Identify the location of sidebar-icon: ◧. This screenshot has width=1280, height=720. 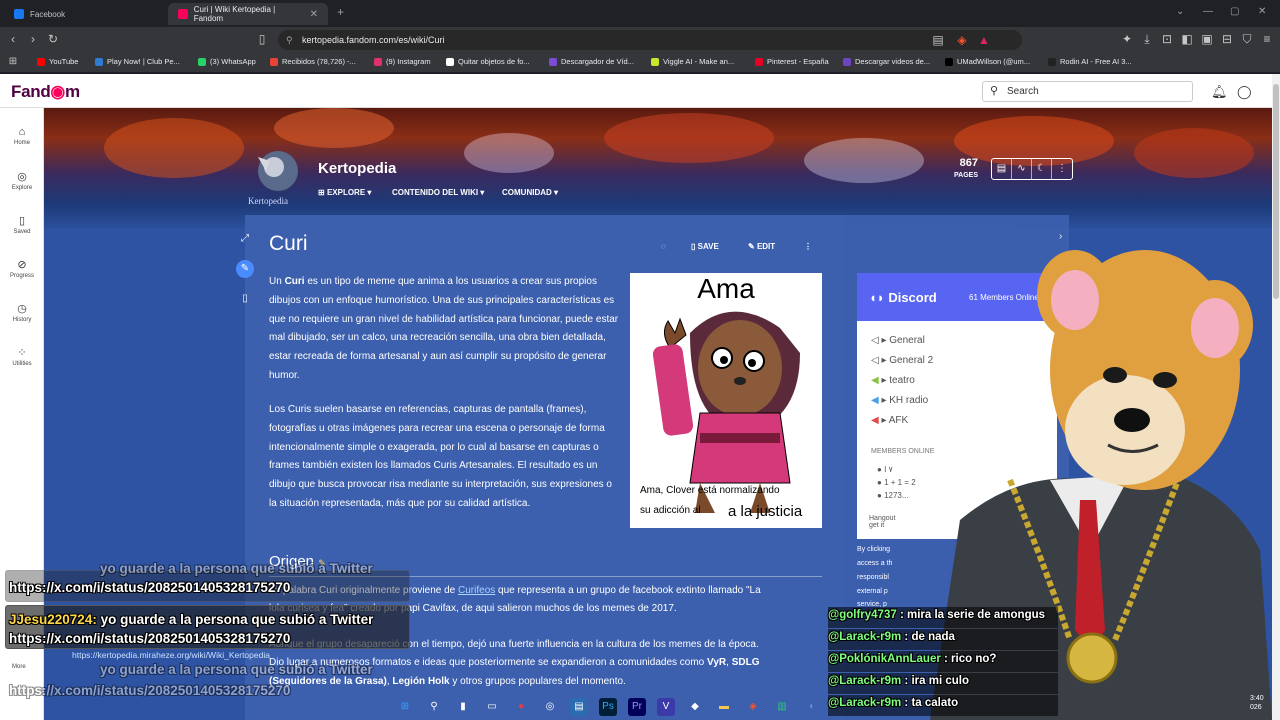
(1187, 39).